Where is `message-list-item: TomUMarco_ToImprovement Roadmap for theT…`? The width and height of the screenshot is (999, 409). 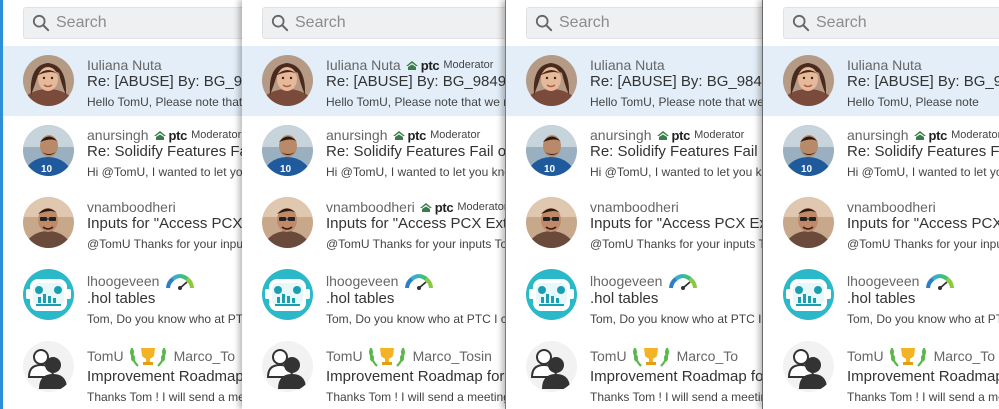
message-list-item: TomUMarco_ToImprovement Roadmap for theT… is located at coordinates (635, 368).